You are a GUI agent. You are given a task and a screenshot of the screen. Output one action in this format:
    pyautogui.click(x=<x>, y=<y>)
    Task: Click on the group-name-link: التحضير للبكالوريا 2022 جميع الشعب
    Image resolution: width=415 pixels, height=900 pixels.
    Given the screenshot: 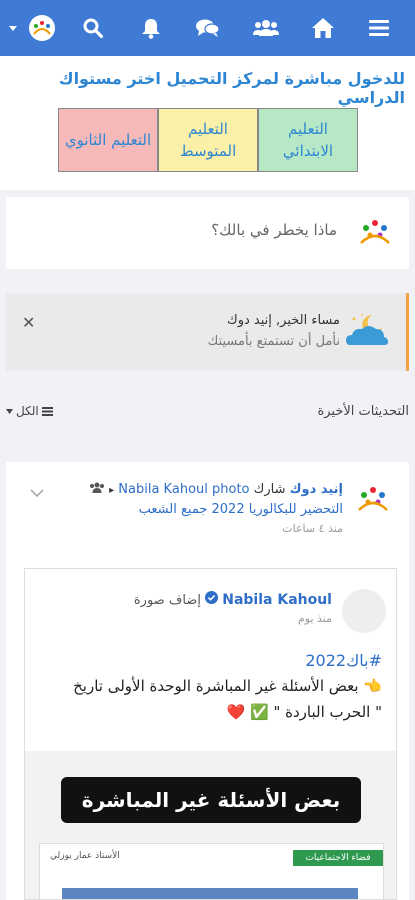 What is the action you would take?
    pyautogui.click(x=193, y=510)
    